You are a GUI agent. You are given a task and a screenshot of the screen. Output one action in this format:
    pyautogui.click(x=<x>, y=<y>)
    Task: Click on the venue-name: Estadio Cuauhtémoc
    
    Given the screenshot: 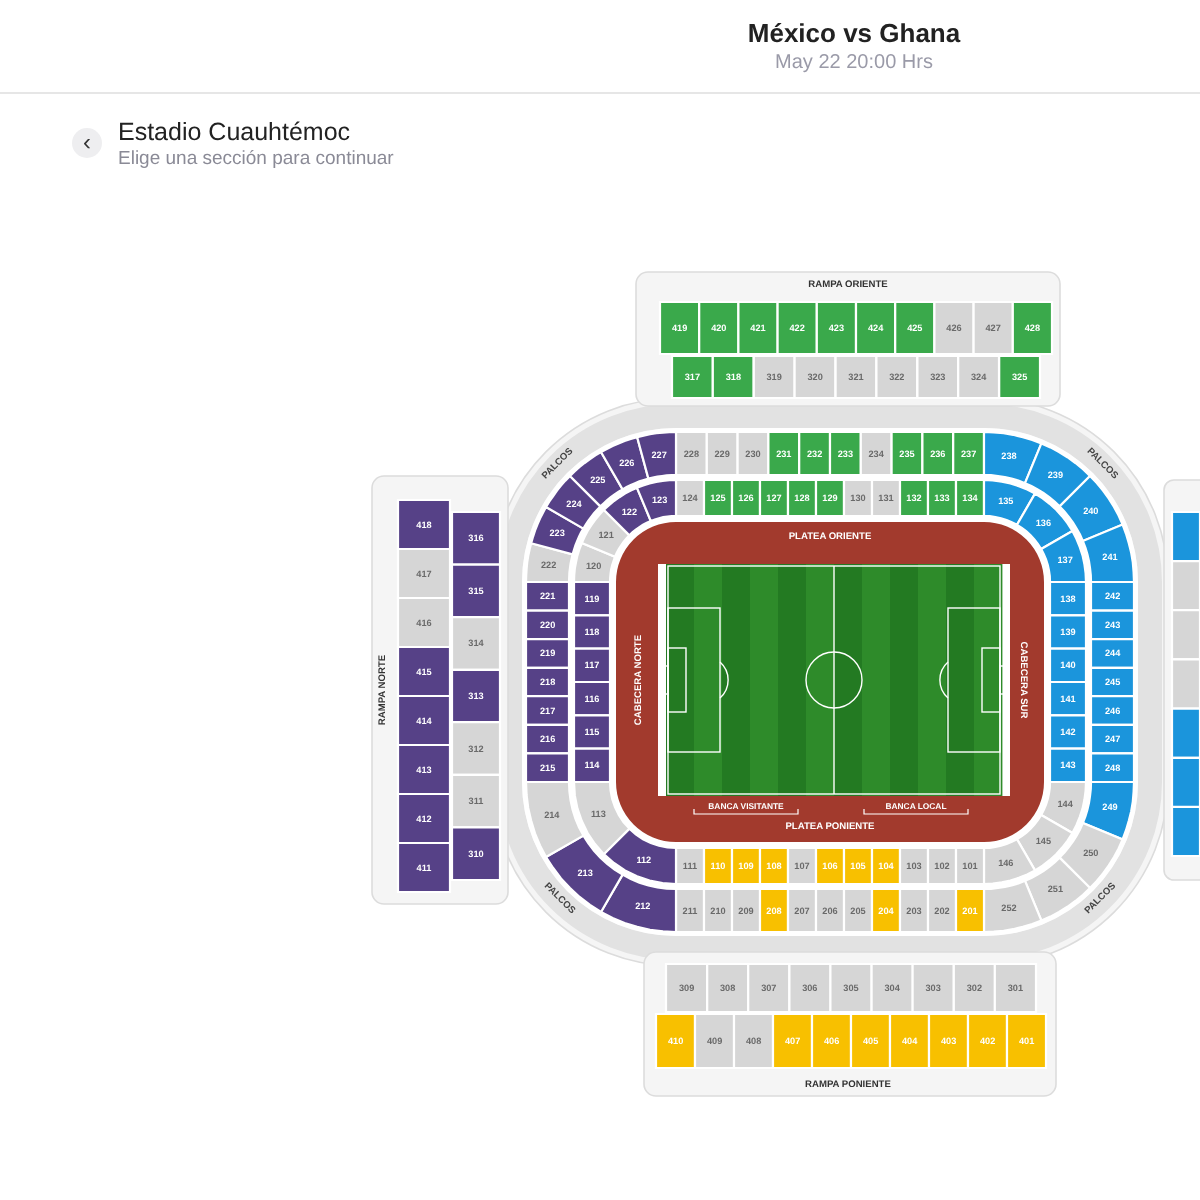 What is the action you would take?
    pyautogui.click(x=235, y=133)
    